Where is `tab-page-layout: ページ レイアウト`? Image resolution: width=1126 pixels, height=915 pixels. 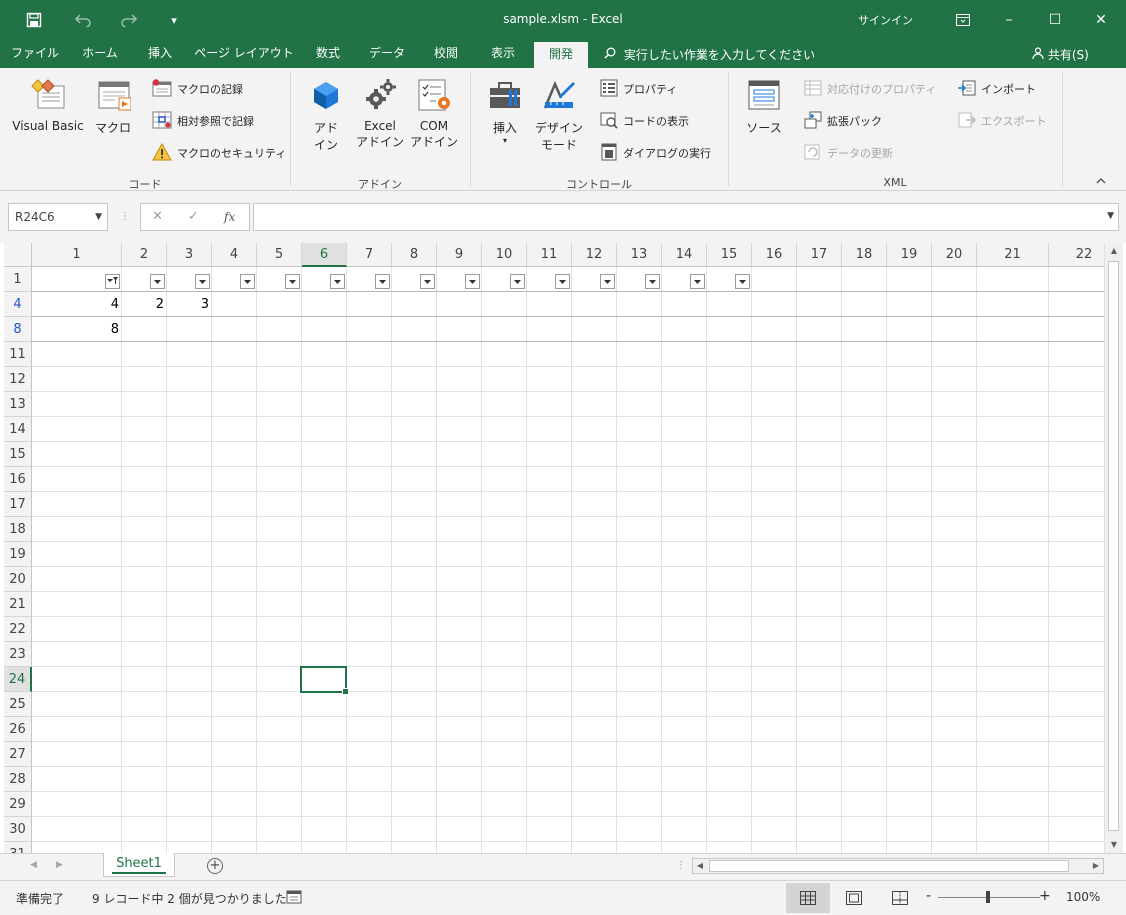 tab-page-layout: ページ レイアウト is located at coordinates (244, 54).